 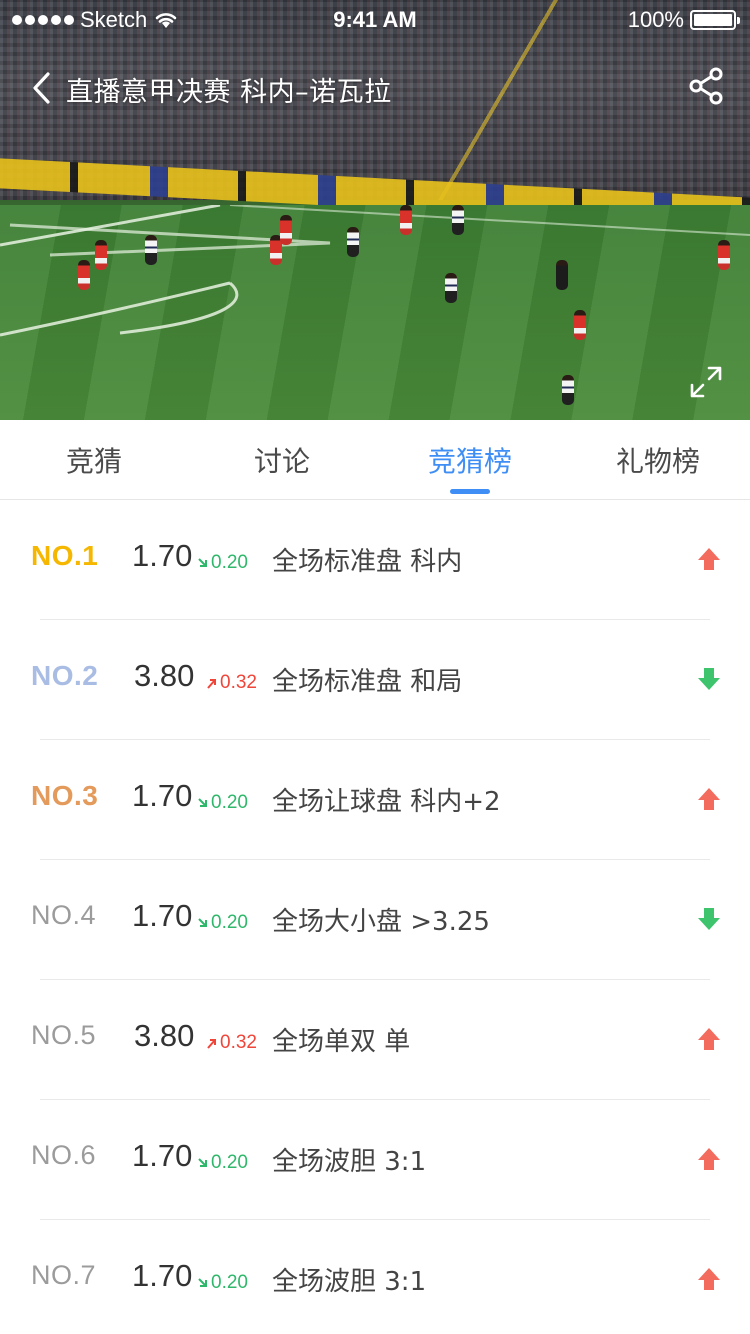 I want to click on rank-label: NO.3, so click(x=65, y=795).